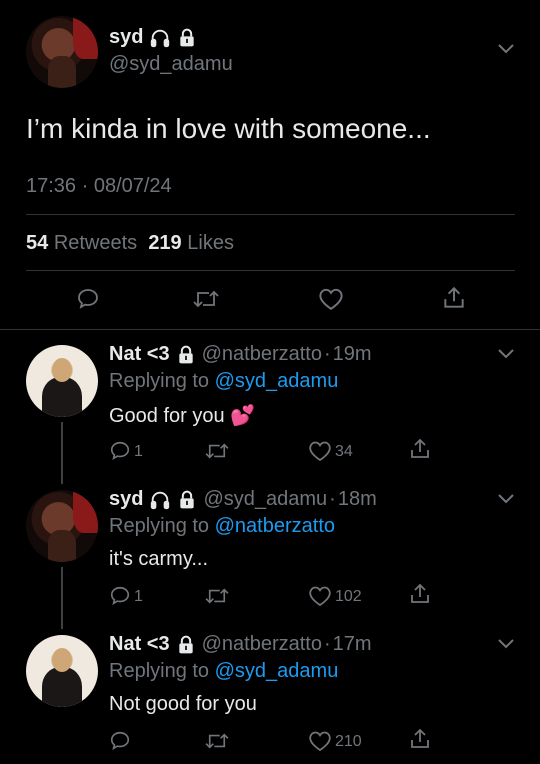  Describe the element at coordinates (357, 499) in the screenshot. I see `reply-time: 18m` at that location.